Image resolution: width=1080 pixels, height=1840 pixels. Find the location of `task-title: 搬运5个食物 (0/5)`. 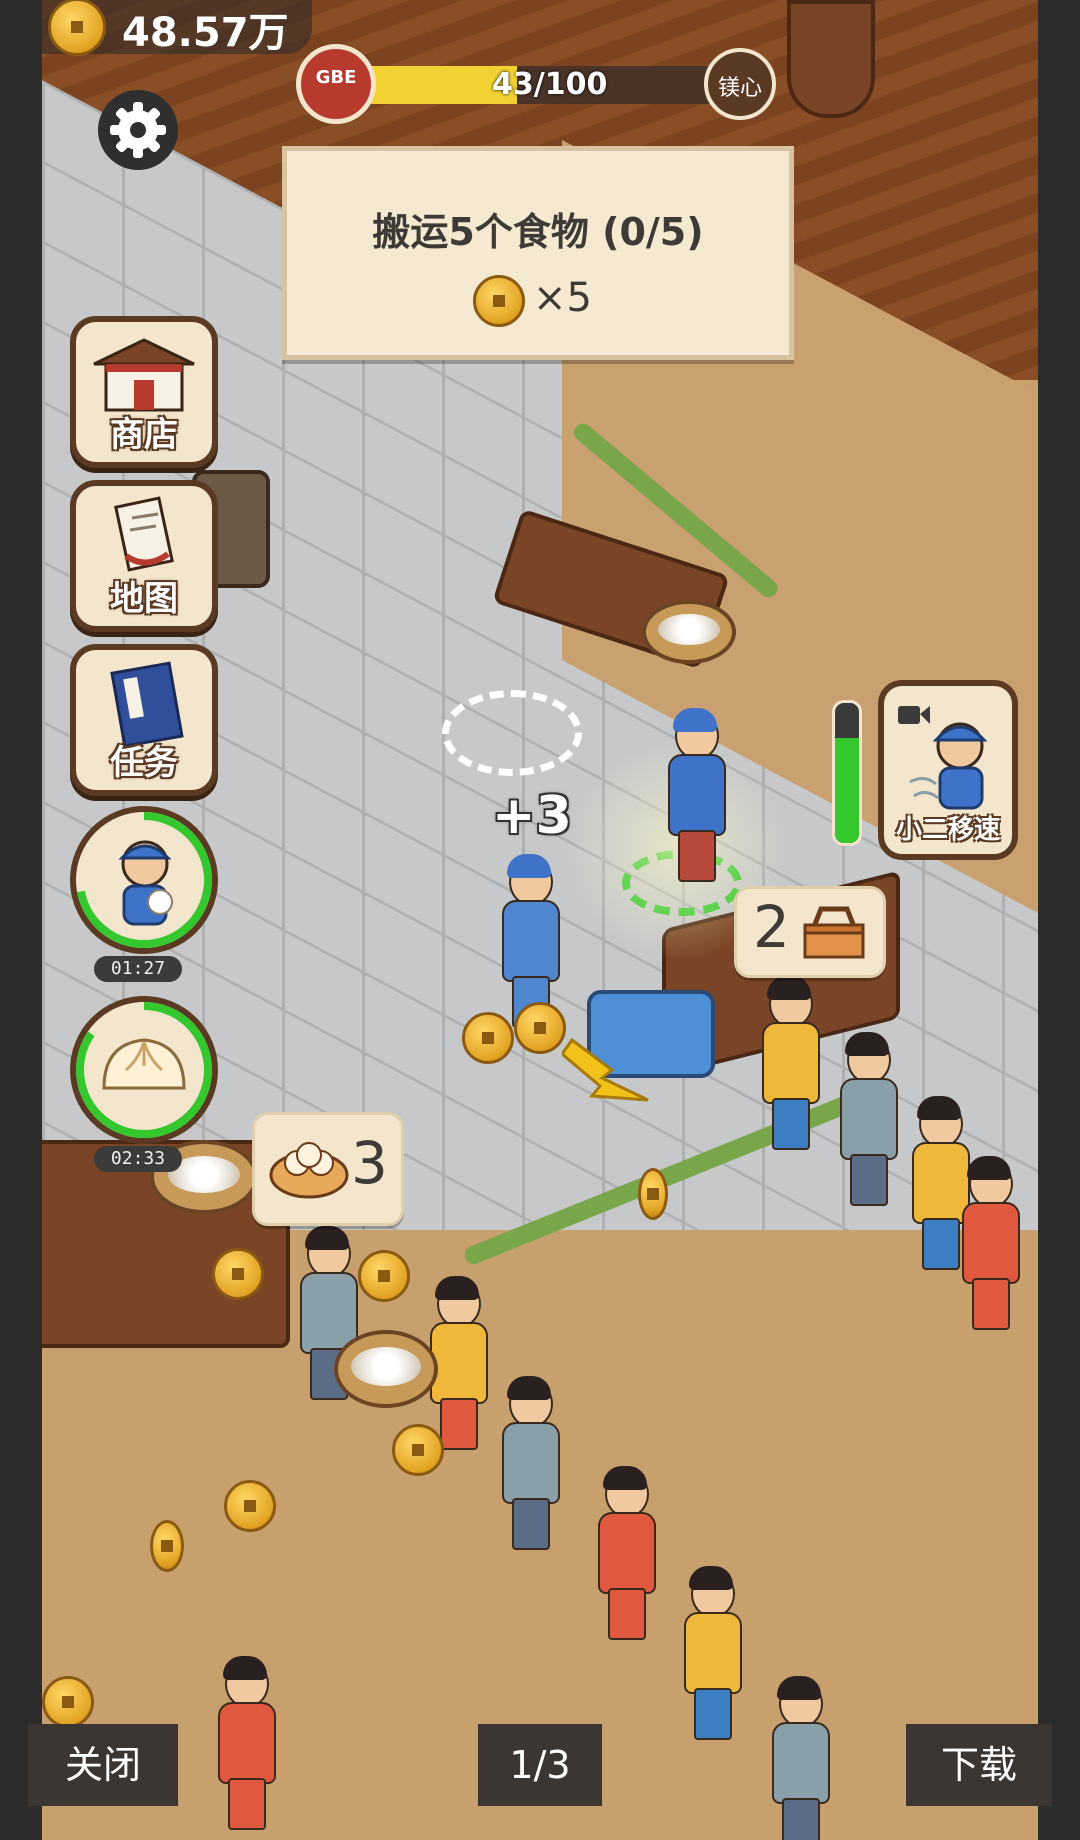

task-title: 搬运5个食物 (0/5) is located at coordinates (538, 232).